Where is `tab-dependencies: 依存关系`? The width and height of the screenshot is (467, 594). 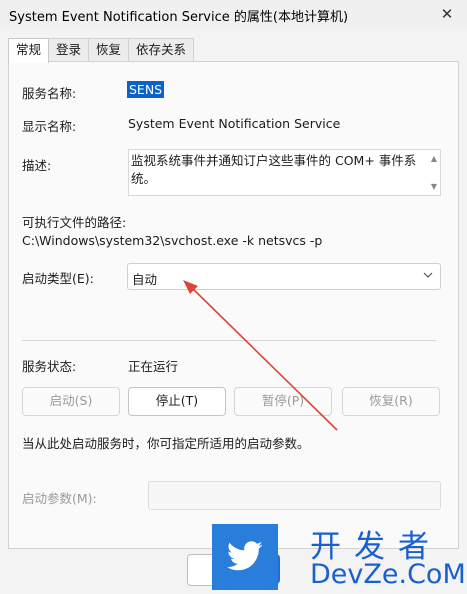 tab-dependencies: 依存关系 is located at coordinates (161, 49).